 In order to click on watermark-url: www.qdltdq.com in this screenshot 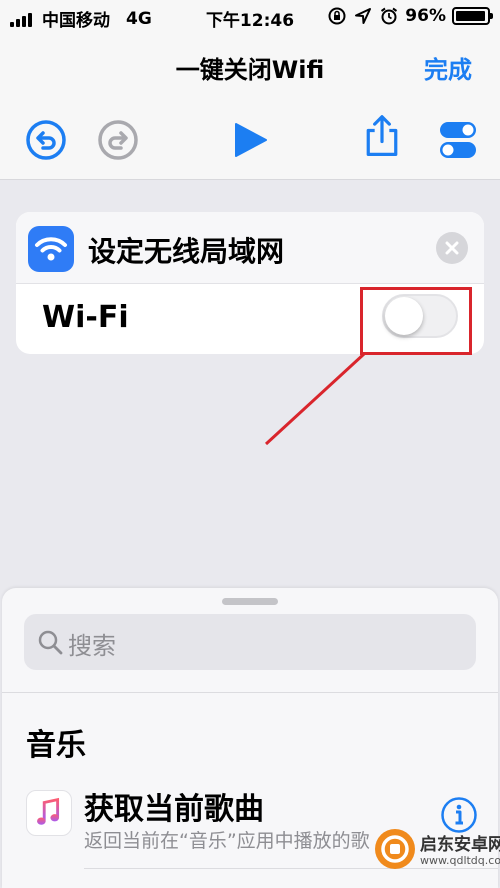, I will do `click(460, 860)`.